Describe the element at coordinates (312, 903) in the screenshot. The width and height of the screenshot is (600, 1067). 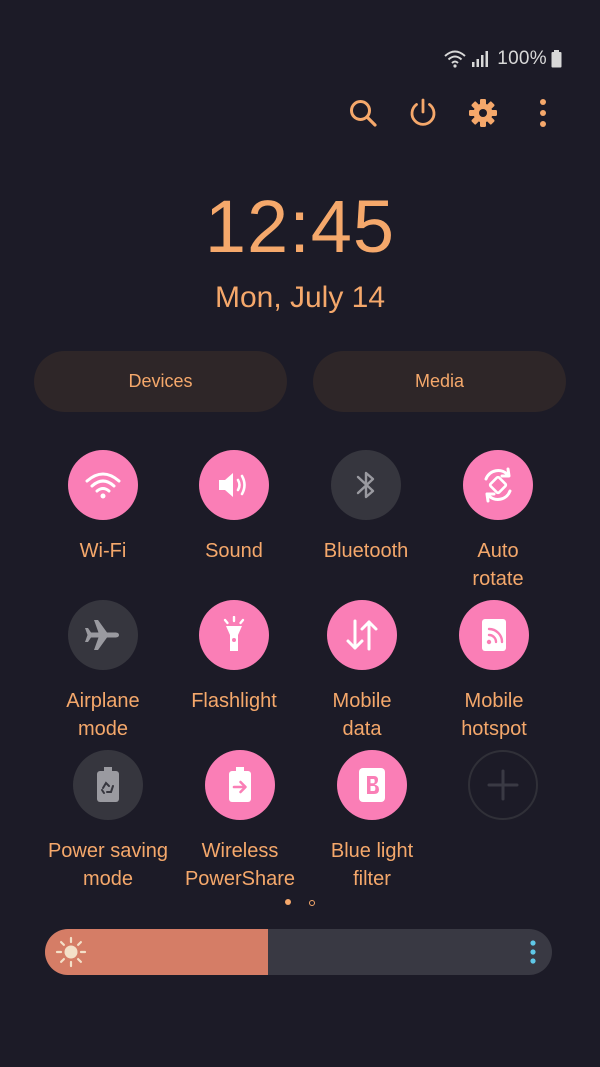
I see `page-dot` at that location.